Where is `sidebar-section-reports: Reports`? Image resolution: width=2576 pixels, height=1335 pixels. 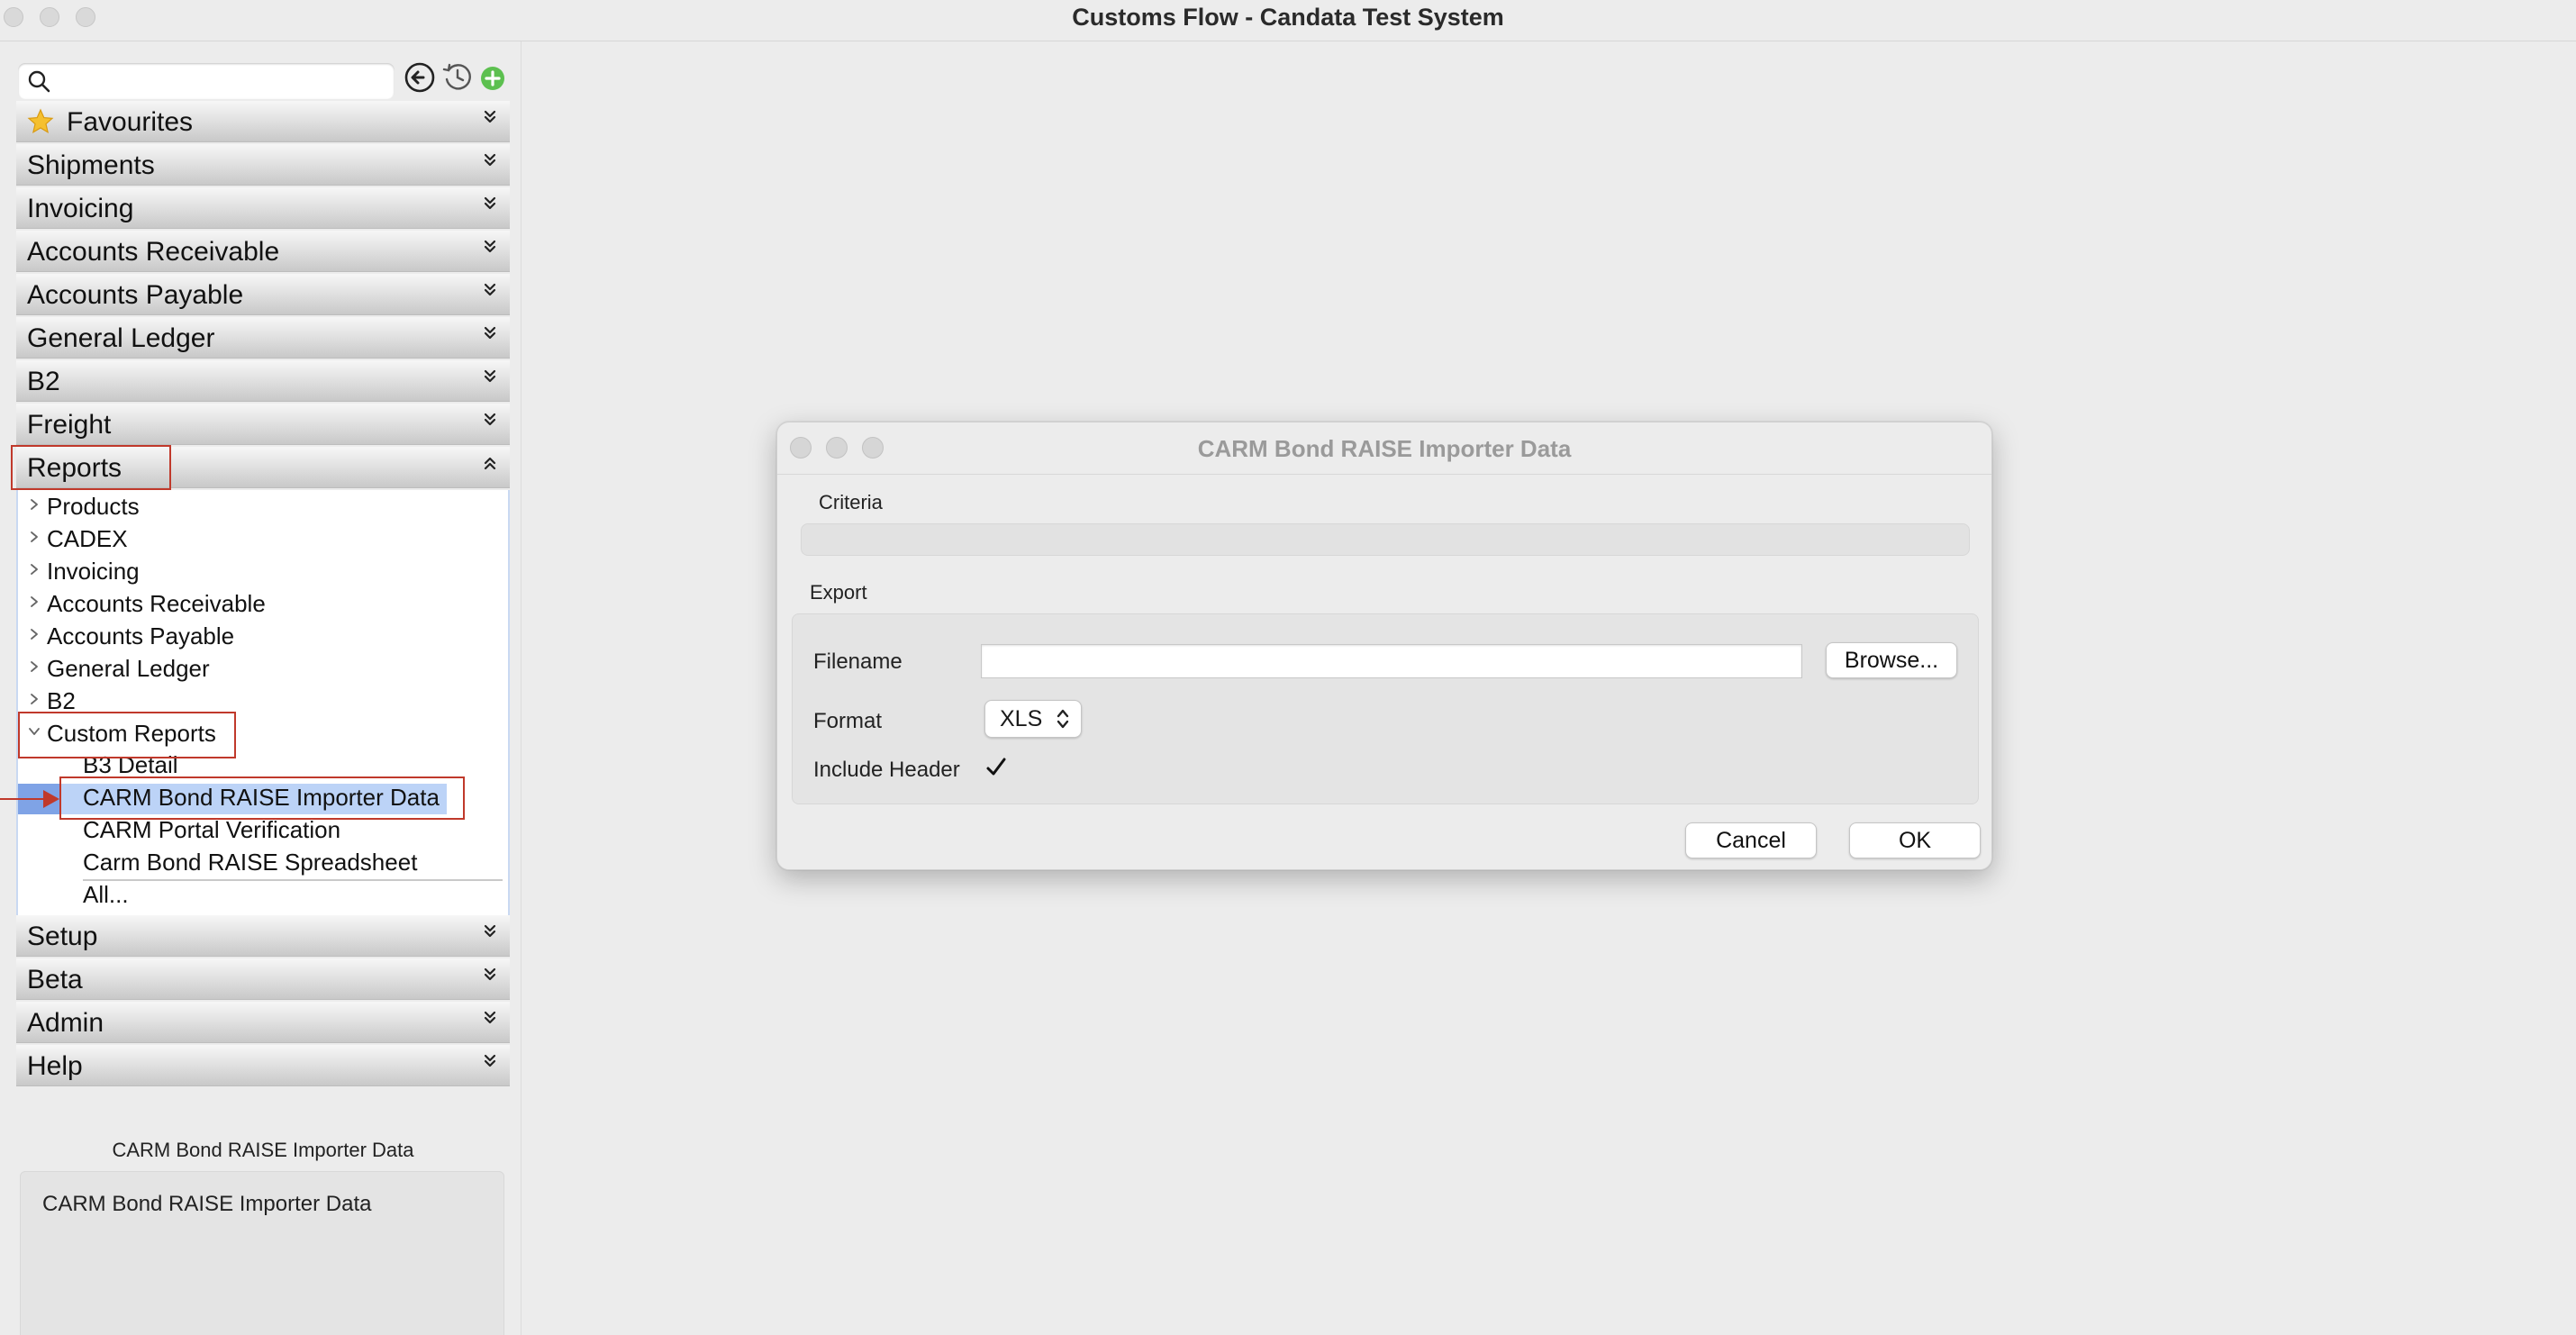 sidebar-section-reports: Reports is located at coordinates (263, 467).